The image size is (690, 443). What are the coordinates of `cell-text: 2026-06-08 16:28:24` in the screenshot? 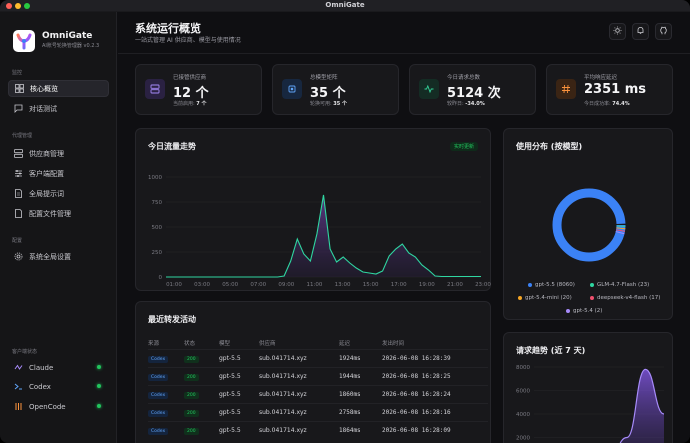 It's located at (416, 394).